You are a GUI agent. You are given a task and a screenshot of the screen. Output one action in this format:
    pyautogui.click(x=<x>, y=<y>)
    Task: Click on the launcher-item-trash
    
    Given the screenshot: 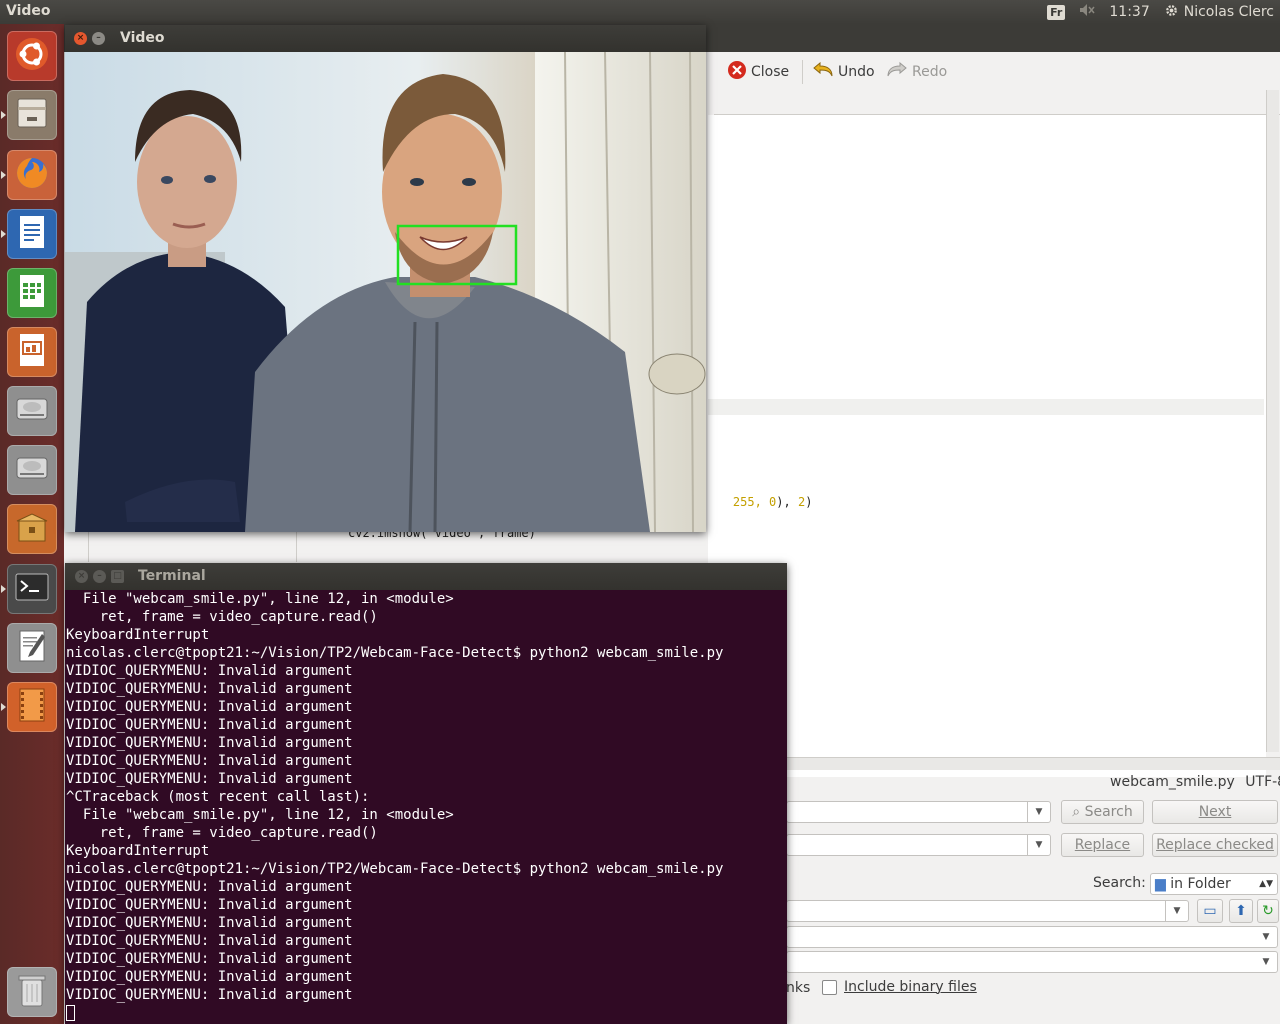 What is the action you would take?
    pyautogui.click(x=32, y=992)
    